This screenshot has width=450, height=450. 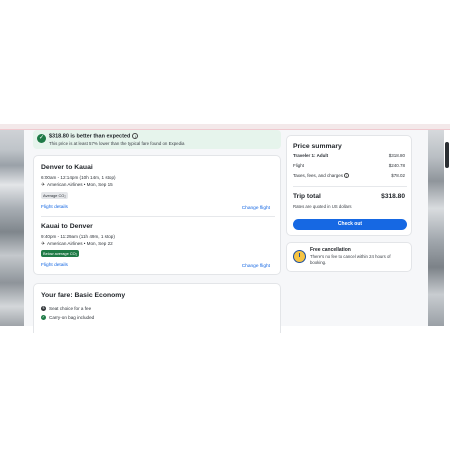 What do you see at coordinates (83, 295) in the screenshot?
I see `fare-title: Your fare: Basic Economy` at bounding box center [83, 295].